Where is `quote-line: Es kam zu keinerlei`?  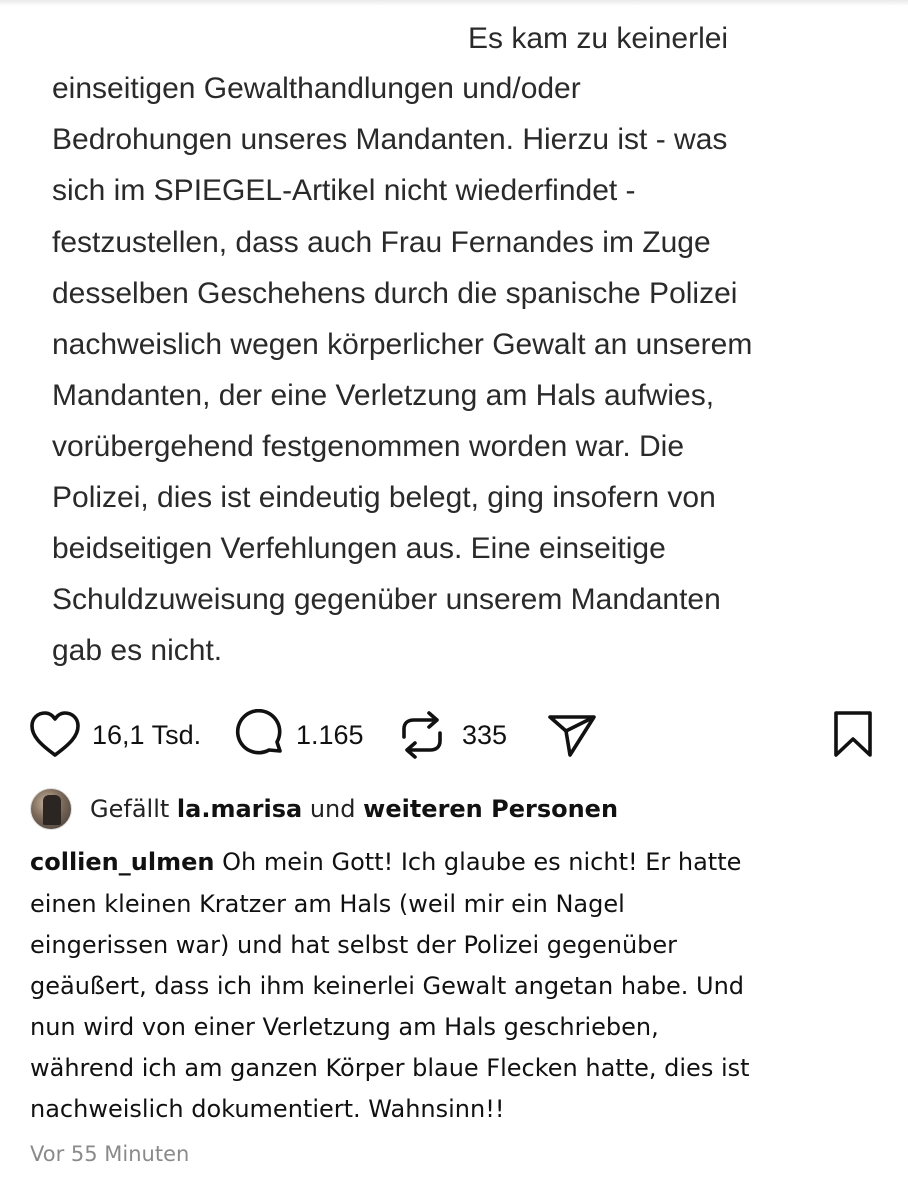 quote-line: Es kam zu keinerlei is located at coordinates (598, 38).